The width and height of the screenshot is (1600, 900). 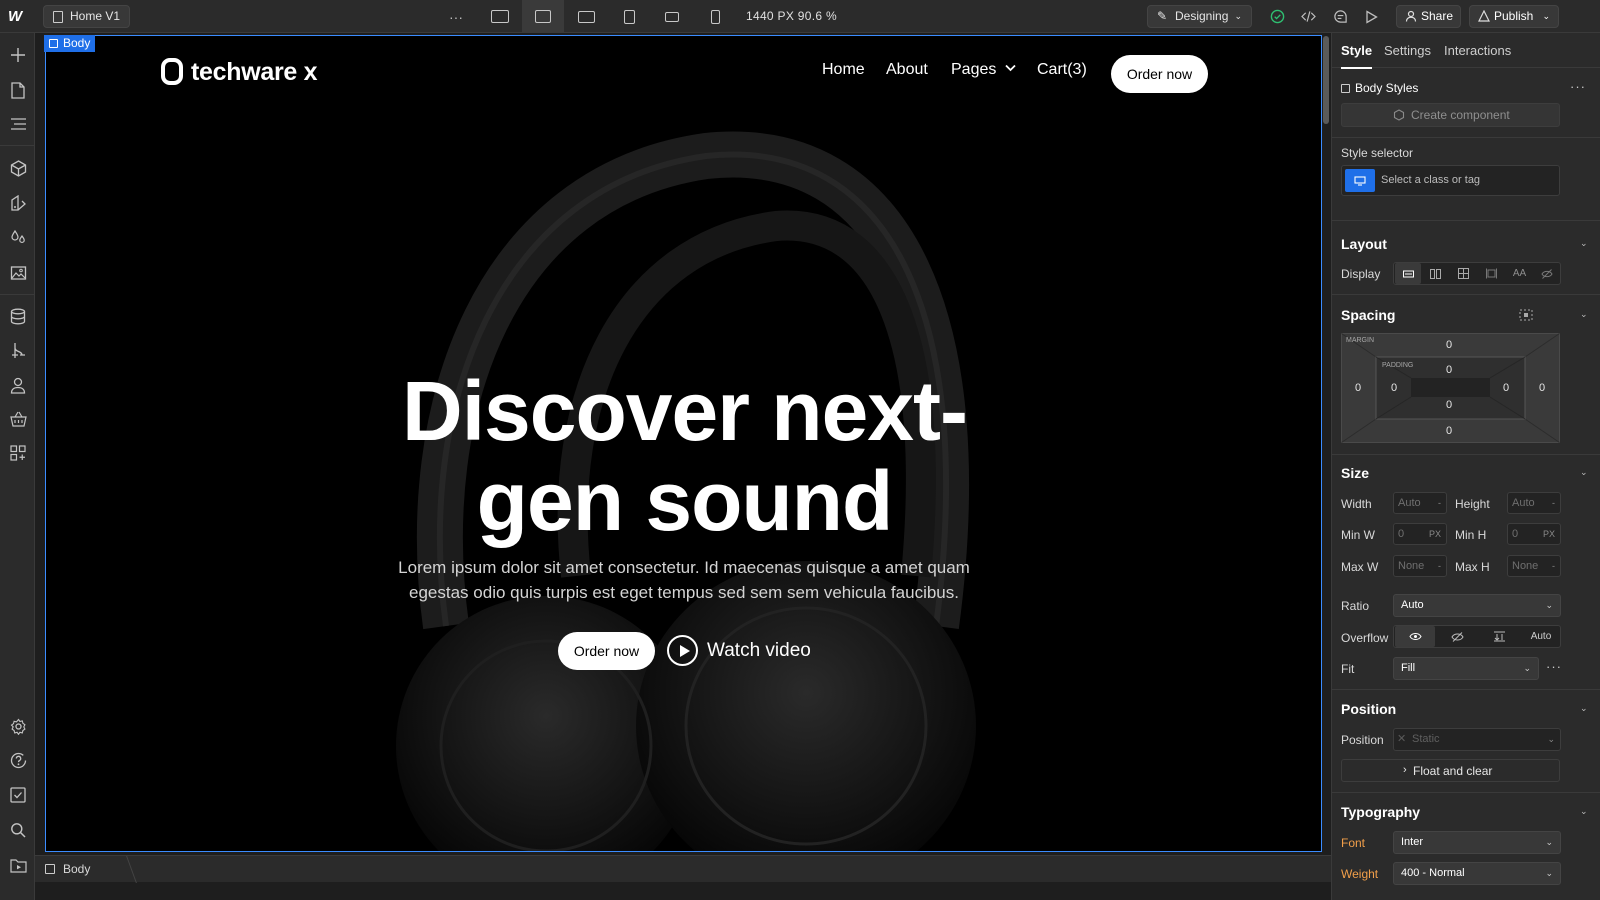 What do you see at coordinates (1477, 50) in the screenshot?
I see `tab-interactions: Interactions` at bounding box center [1477, 50].